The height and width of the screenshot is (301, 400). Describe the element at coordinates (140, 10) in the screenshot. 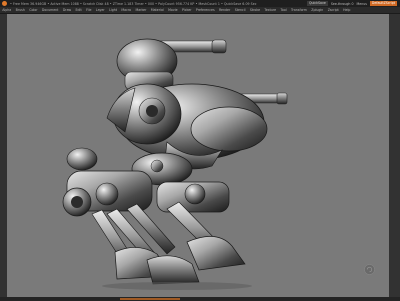

I see `menu-marker: Marker` at that location.